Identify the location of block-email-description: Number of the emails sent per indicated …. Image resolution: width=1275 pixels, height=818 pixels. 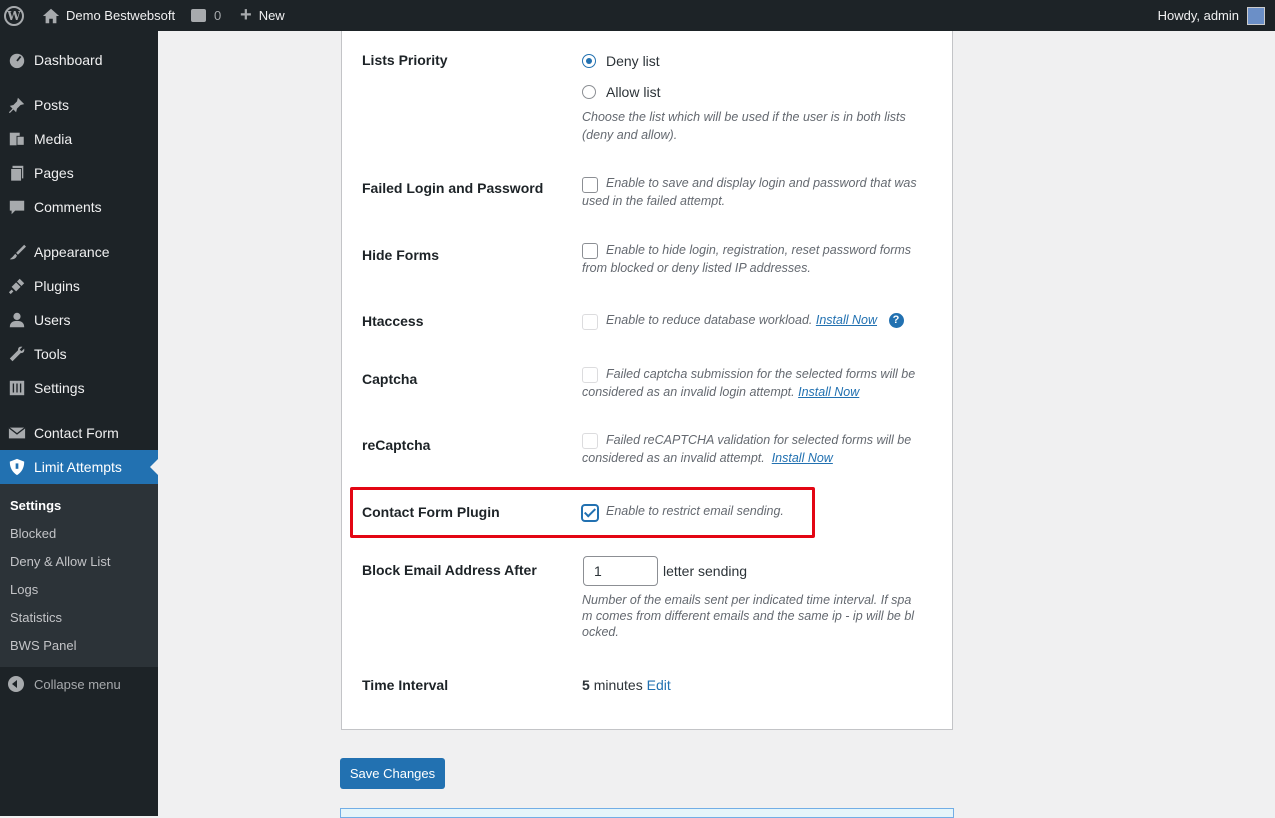
(748, 616).